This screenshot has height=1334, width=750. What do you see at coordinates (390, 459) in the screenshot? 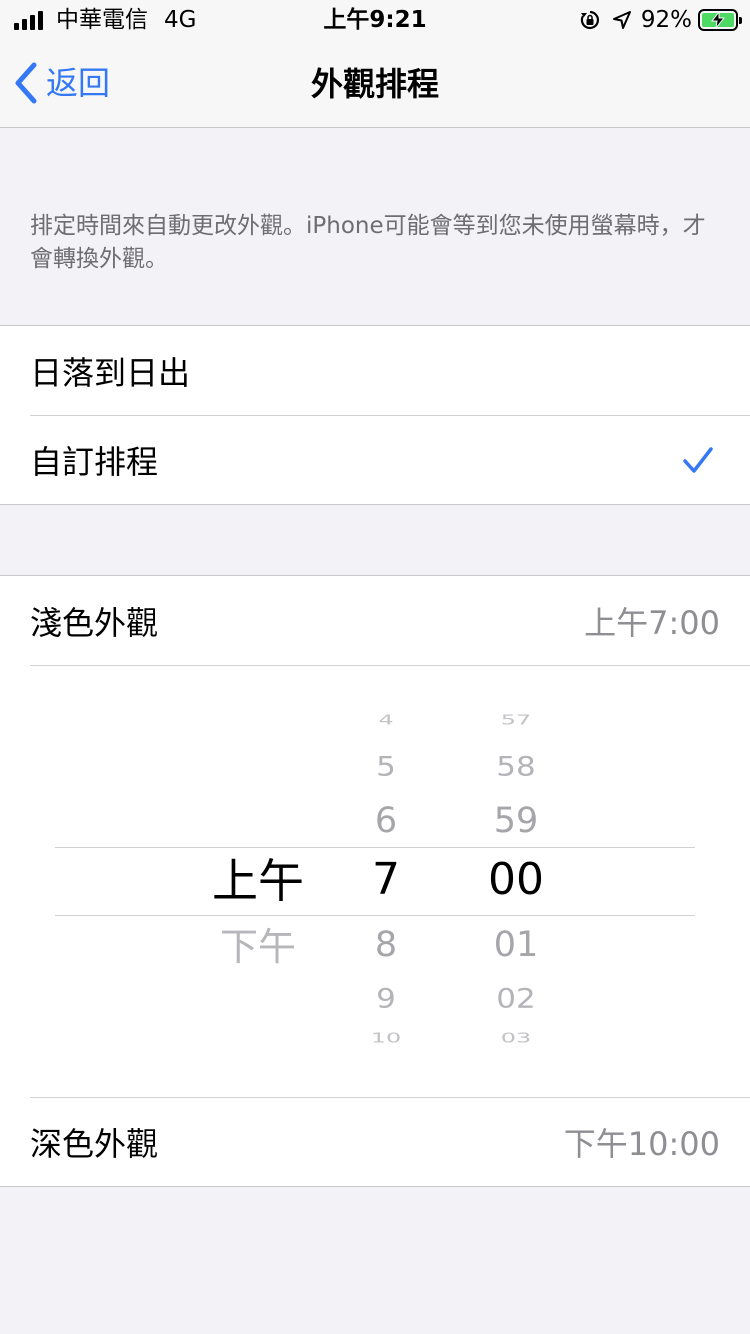
I see `option-custom-schedule: 自訂排程` at bounding box center [390, 459].